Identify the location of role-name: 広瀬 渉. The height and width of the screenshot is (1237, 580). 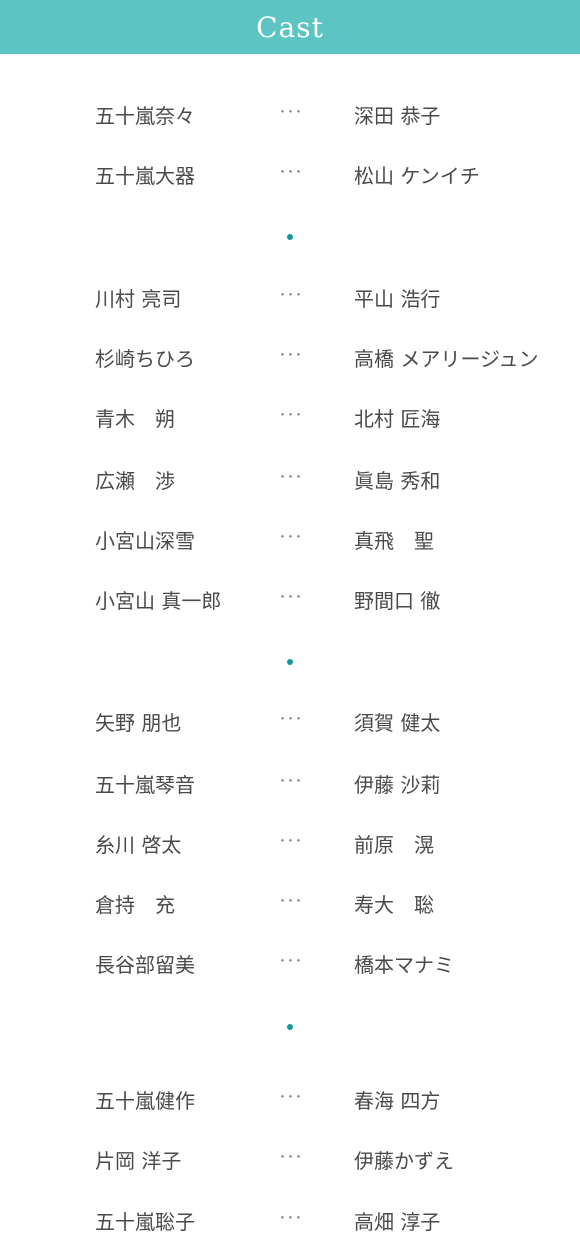
(135, 481).